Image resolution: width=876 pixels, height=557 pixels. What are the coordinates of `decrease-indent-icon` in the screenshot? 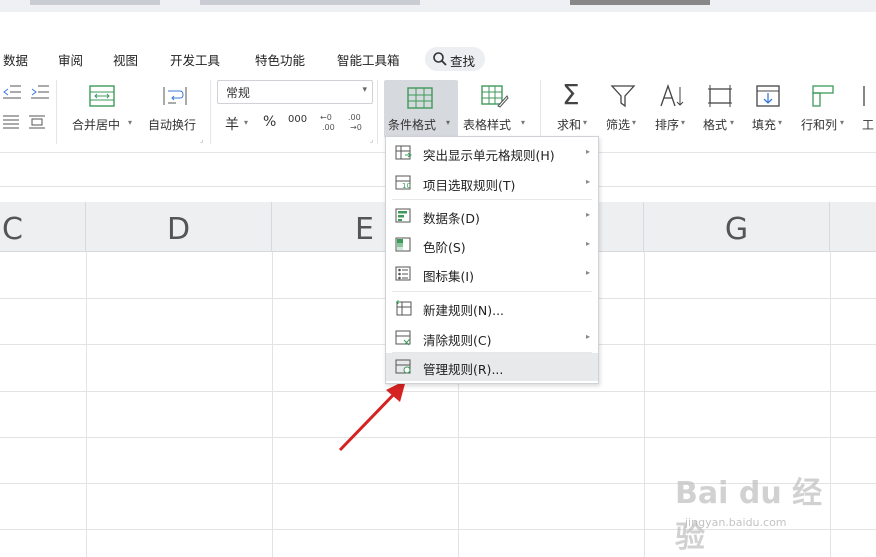 It's located at (12, 92).